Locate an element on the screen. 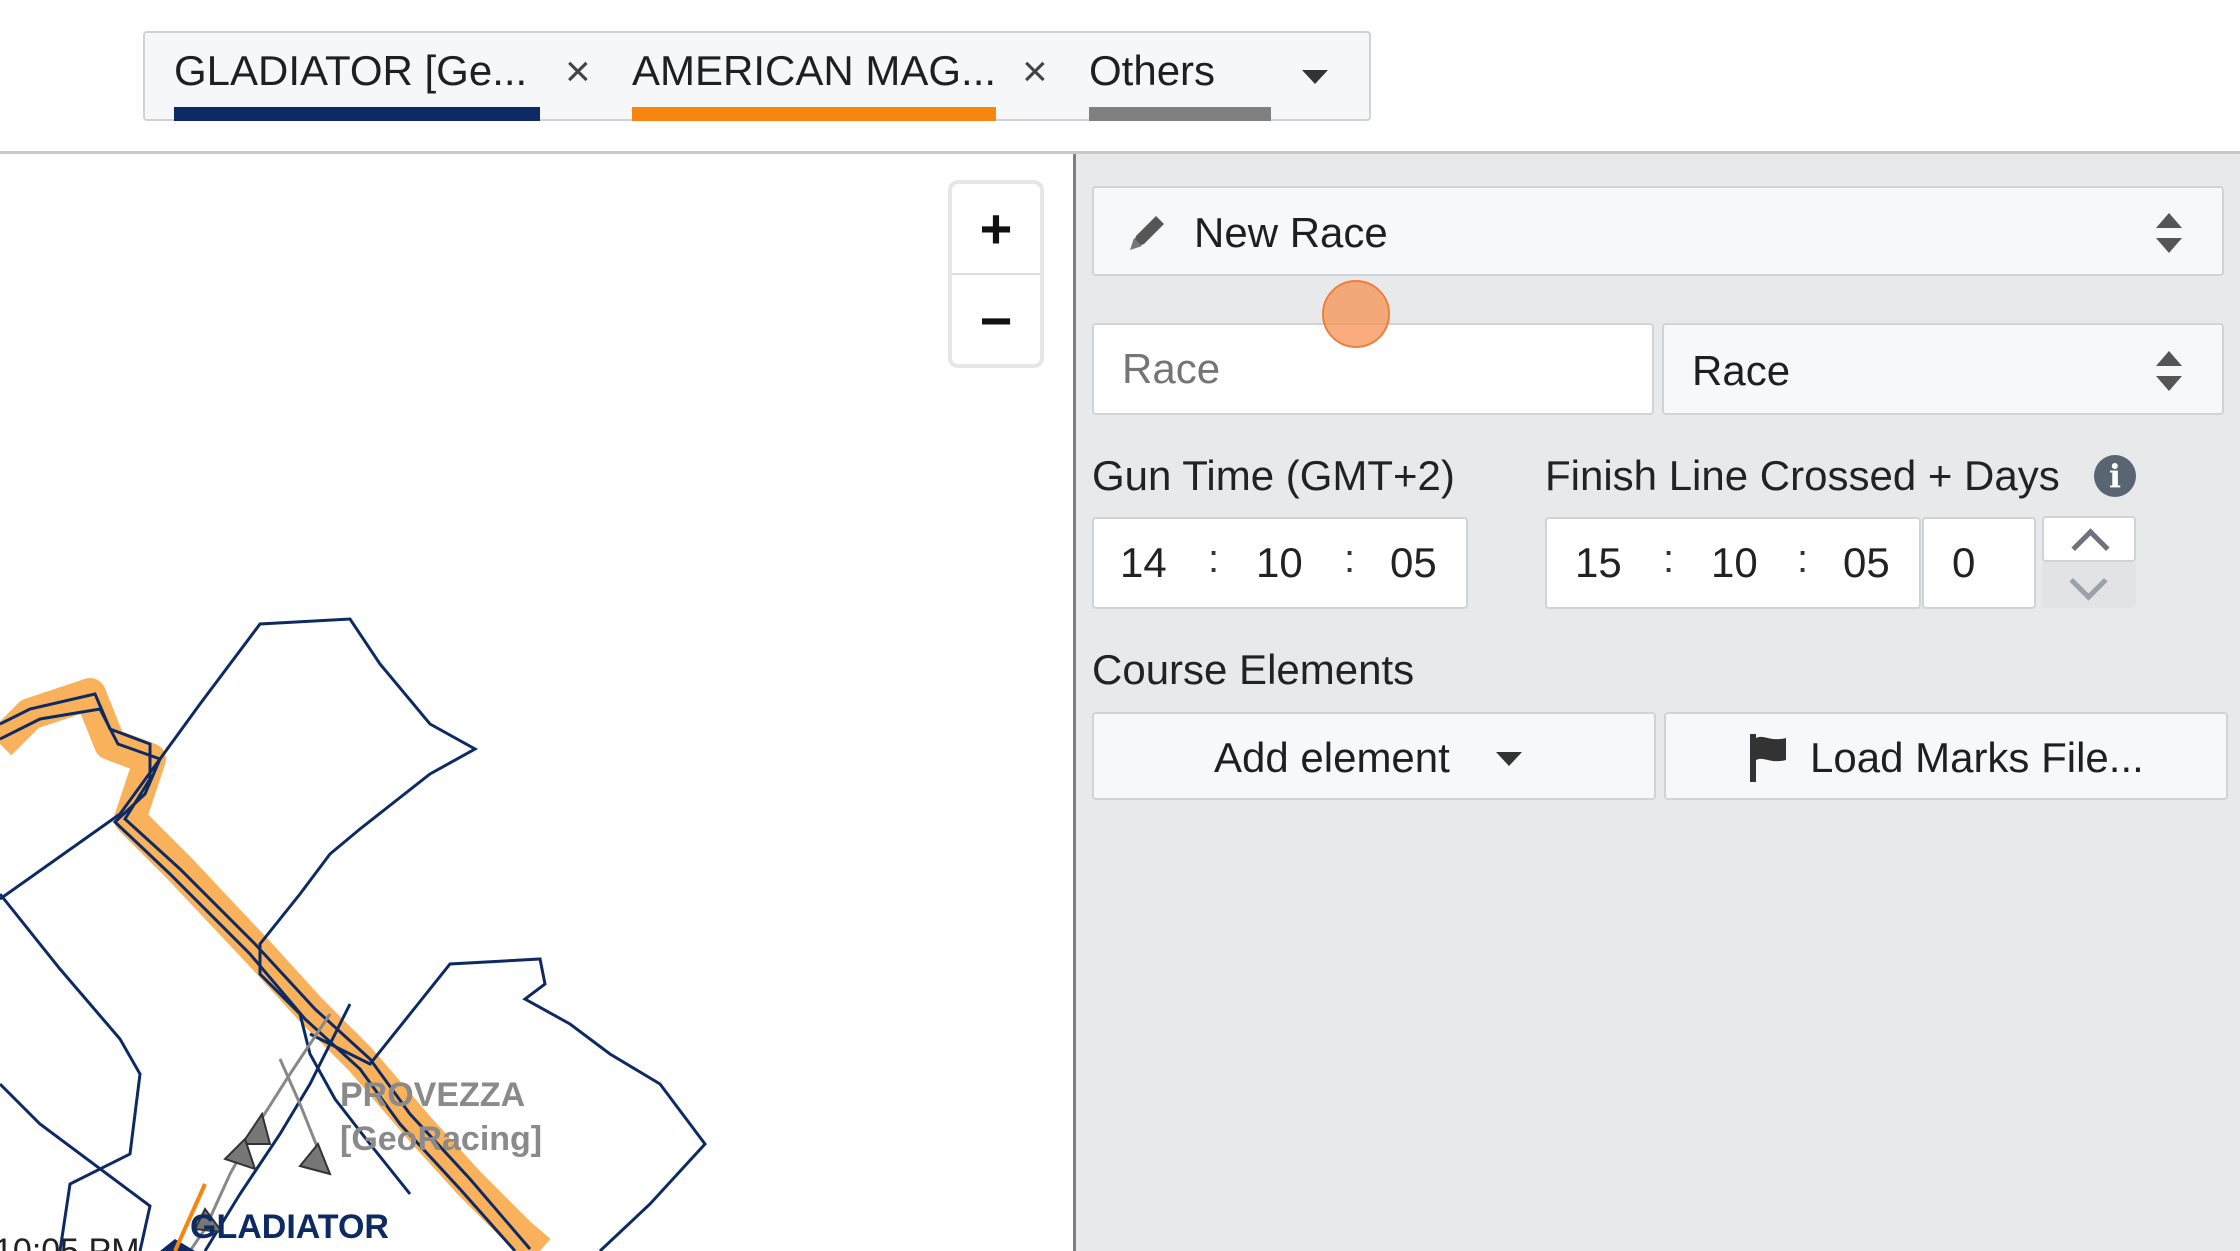 Image resolution: width=2240 pixels, height=1251 pixels. remove-boat-gladiator-icon: × is located at coordinates (578, 72).